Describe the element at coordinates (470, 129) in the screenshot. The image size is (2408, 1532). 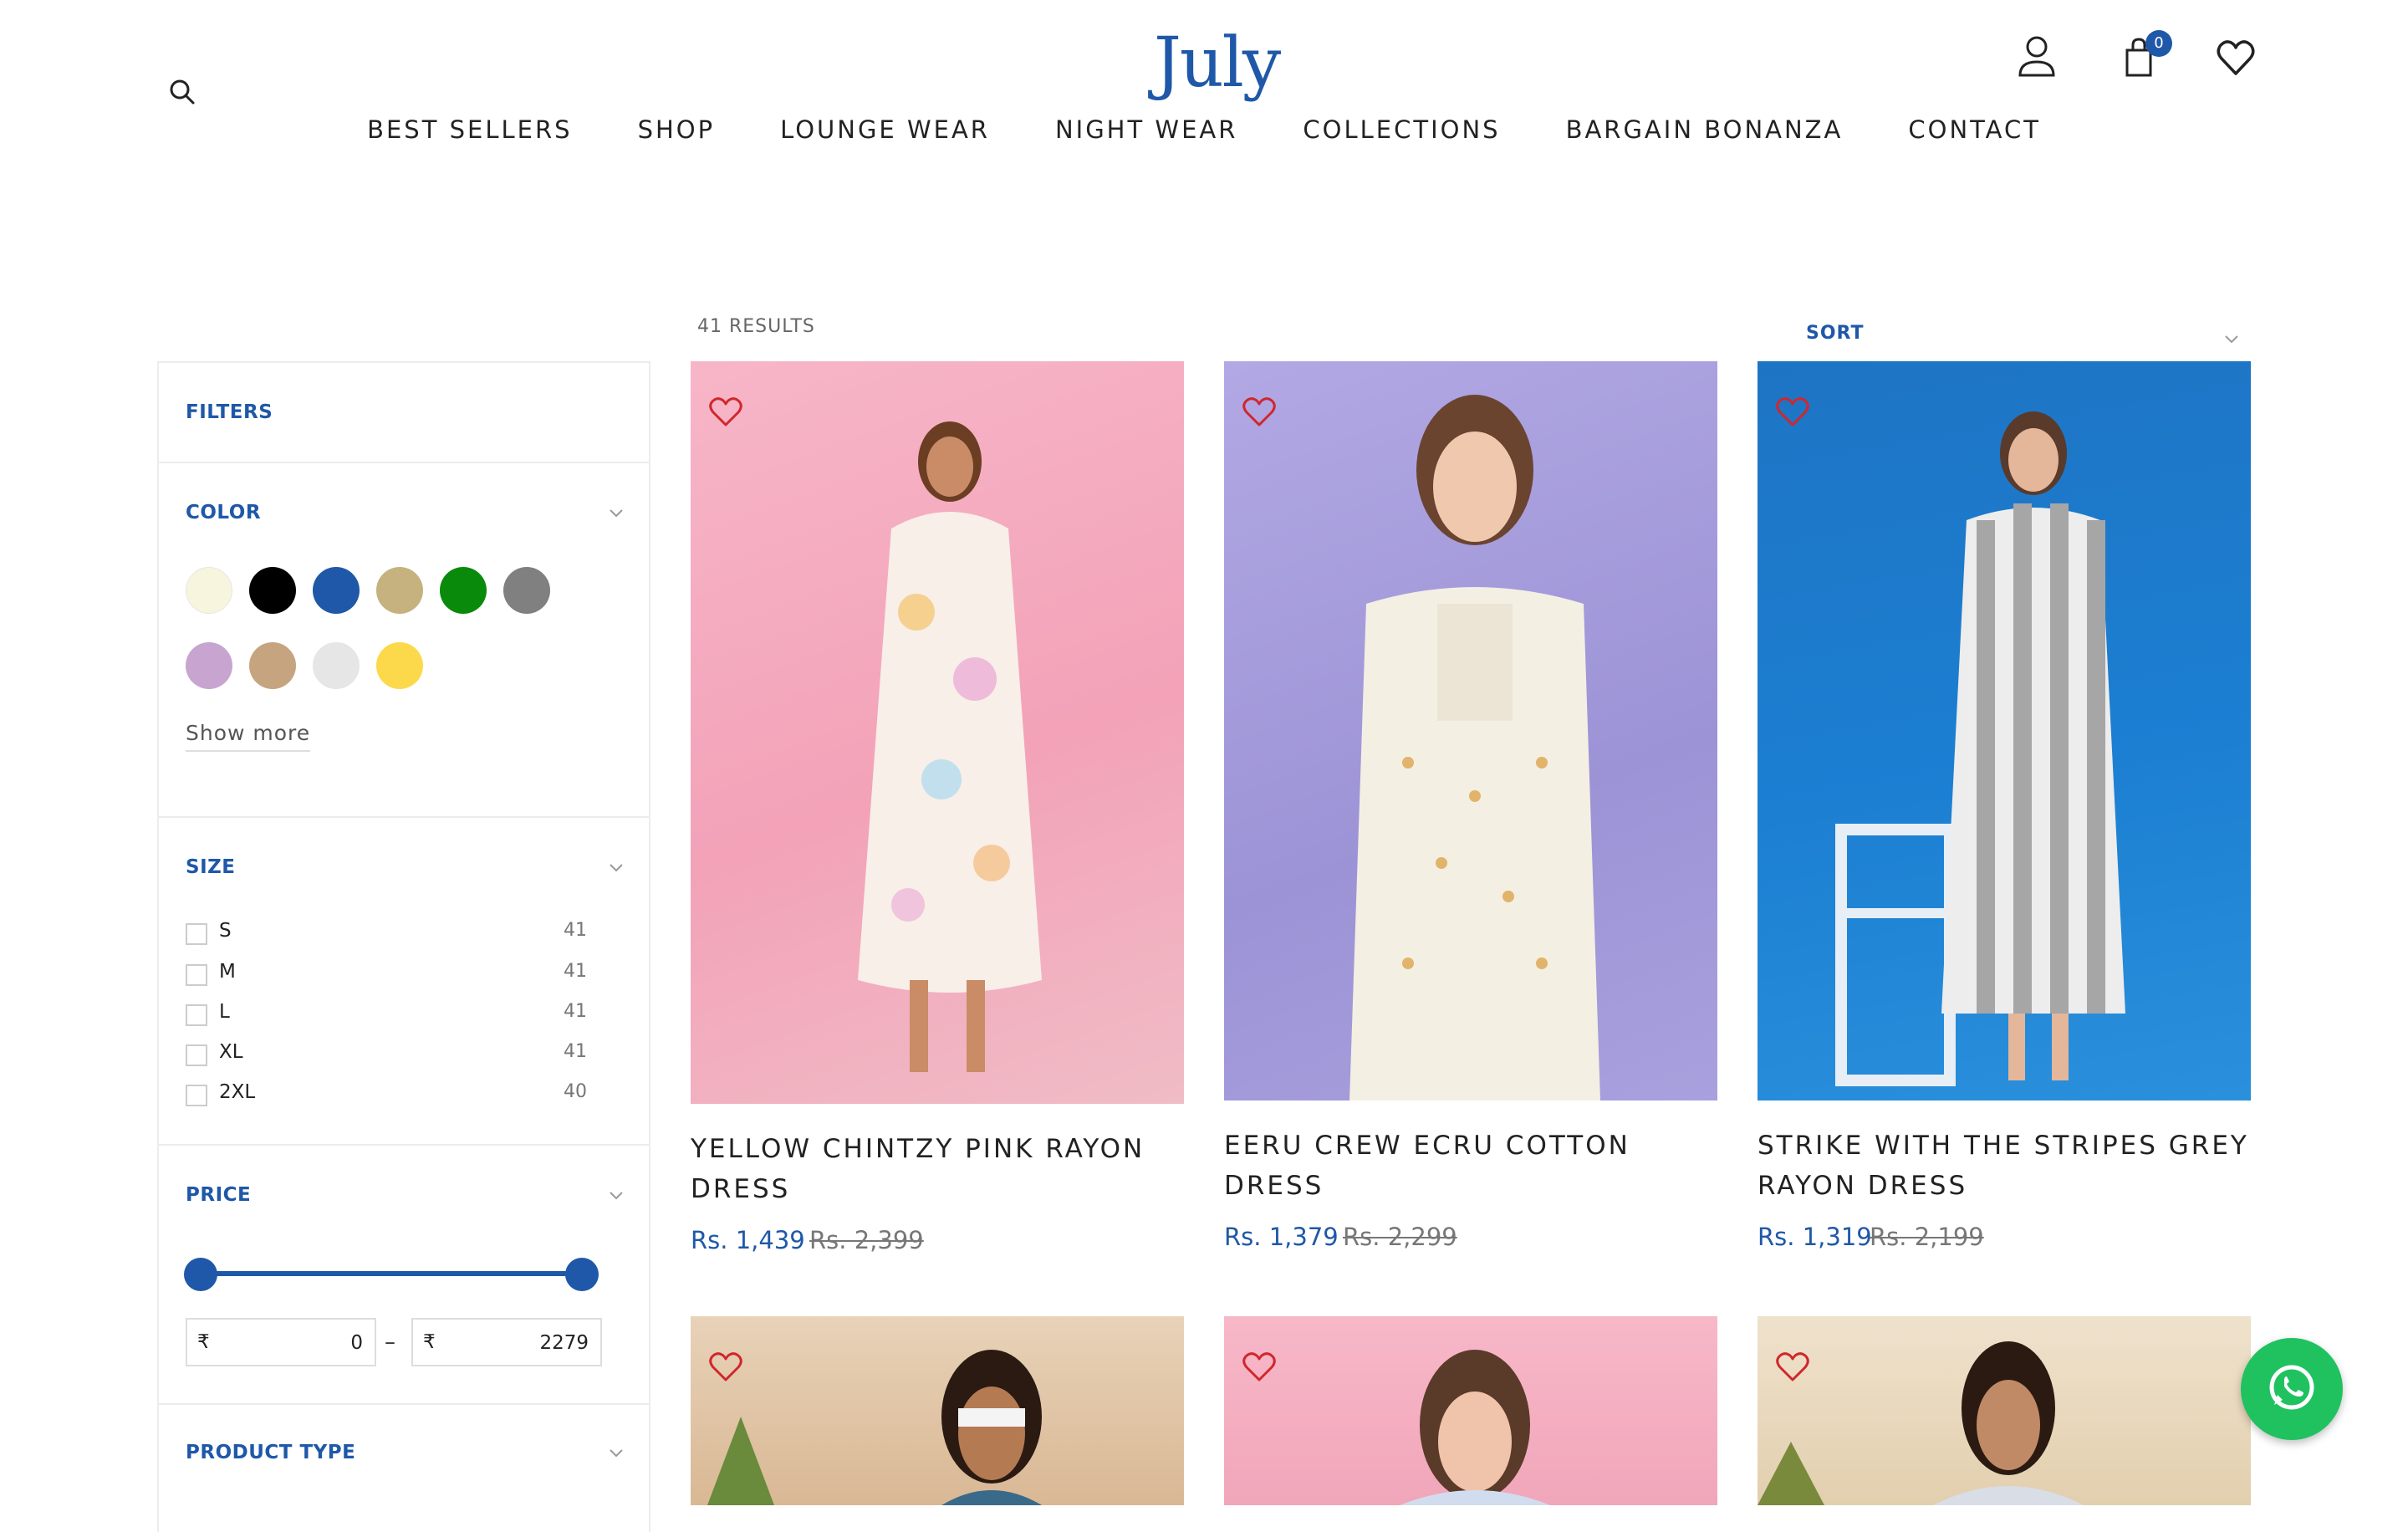
I see `nav-best-sellers: BEST SELLERS` at that location.